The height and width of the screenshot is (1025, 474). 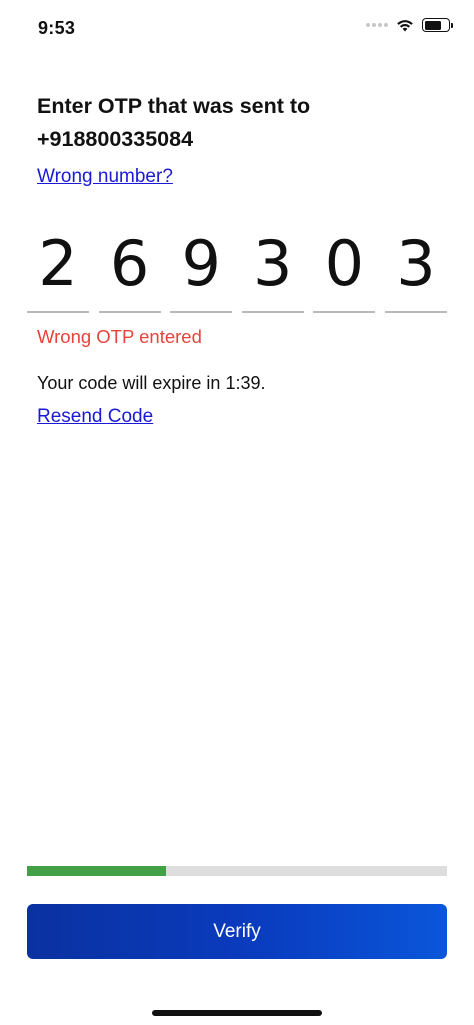 What do you see at coordinates (237, 931) in the screenshot?
I see `verify-button: Verify` at bounding box center [237, 931].